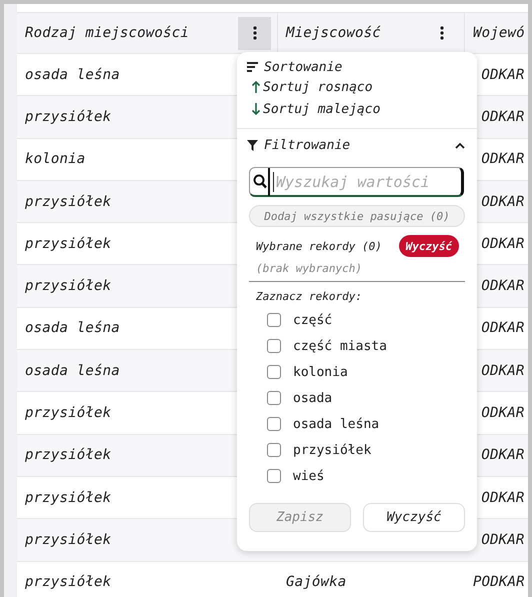 This screenshot has height=597, width=532. Describe the element at coordinates (308, 476) in the screenshot. I see `option-label: wieś` at that location.